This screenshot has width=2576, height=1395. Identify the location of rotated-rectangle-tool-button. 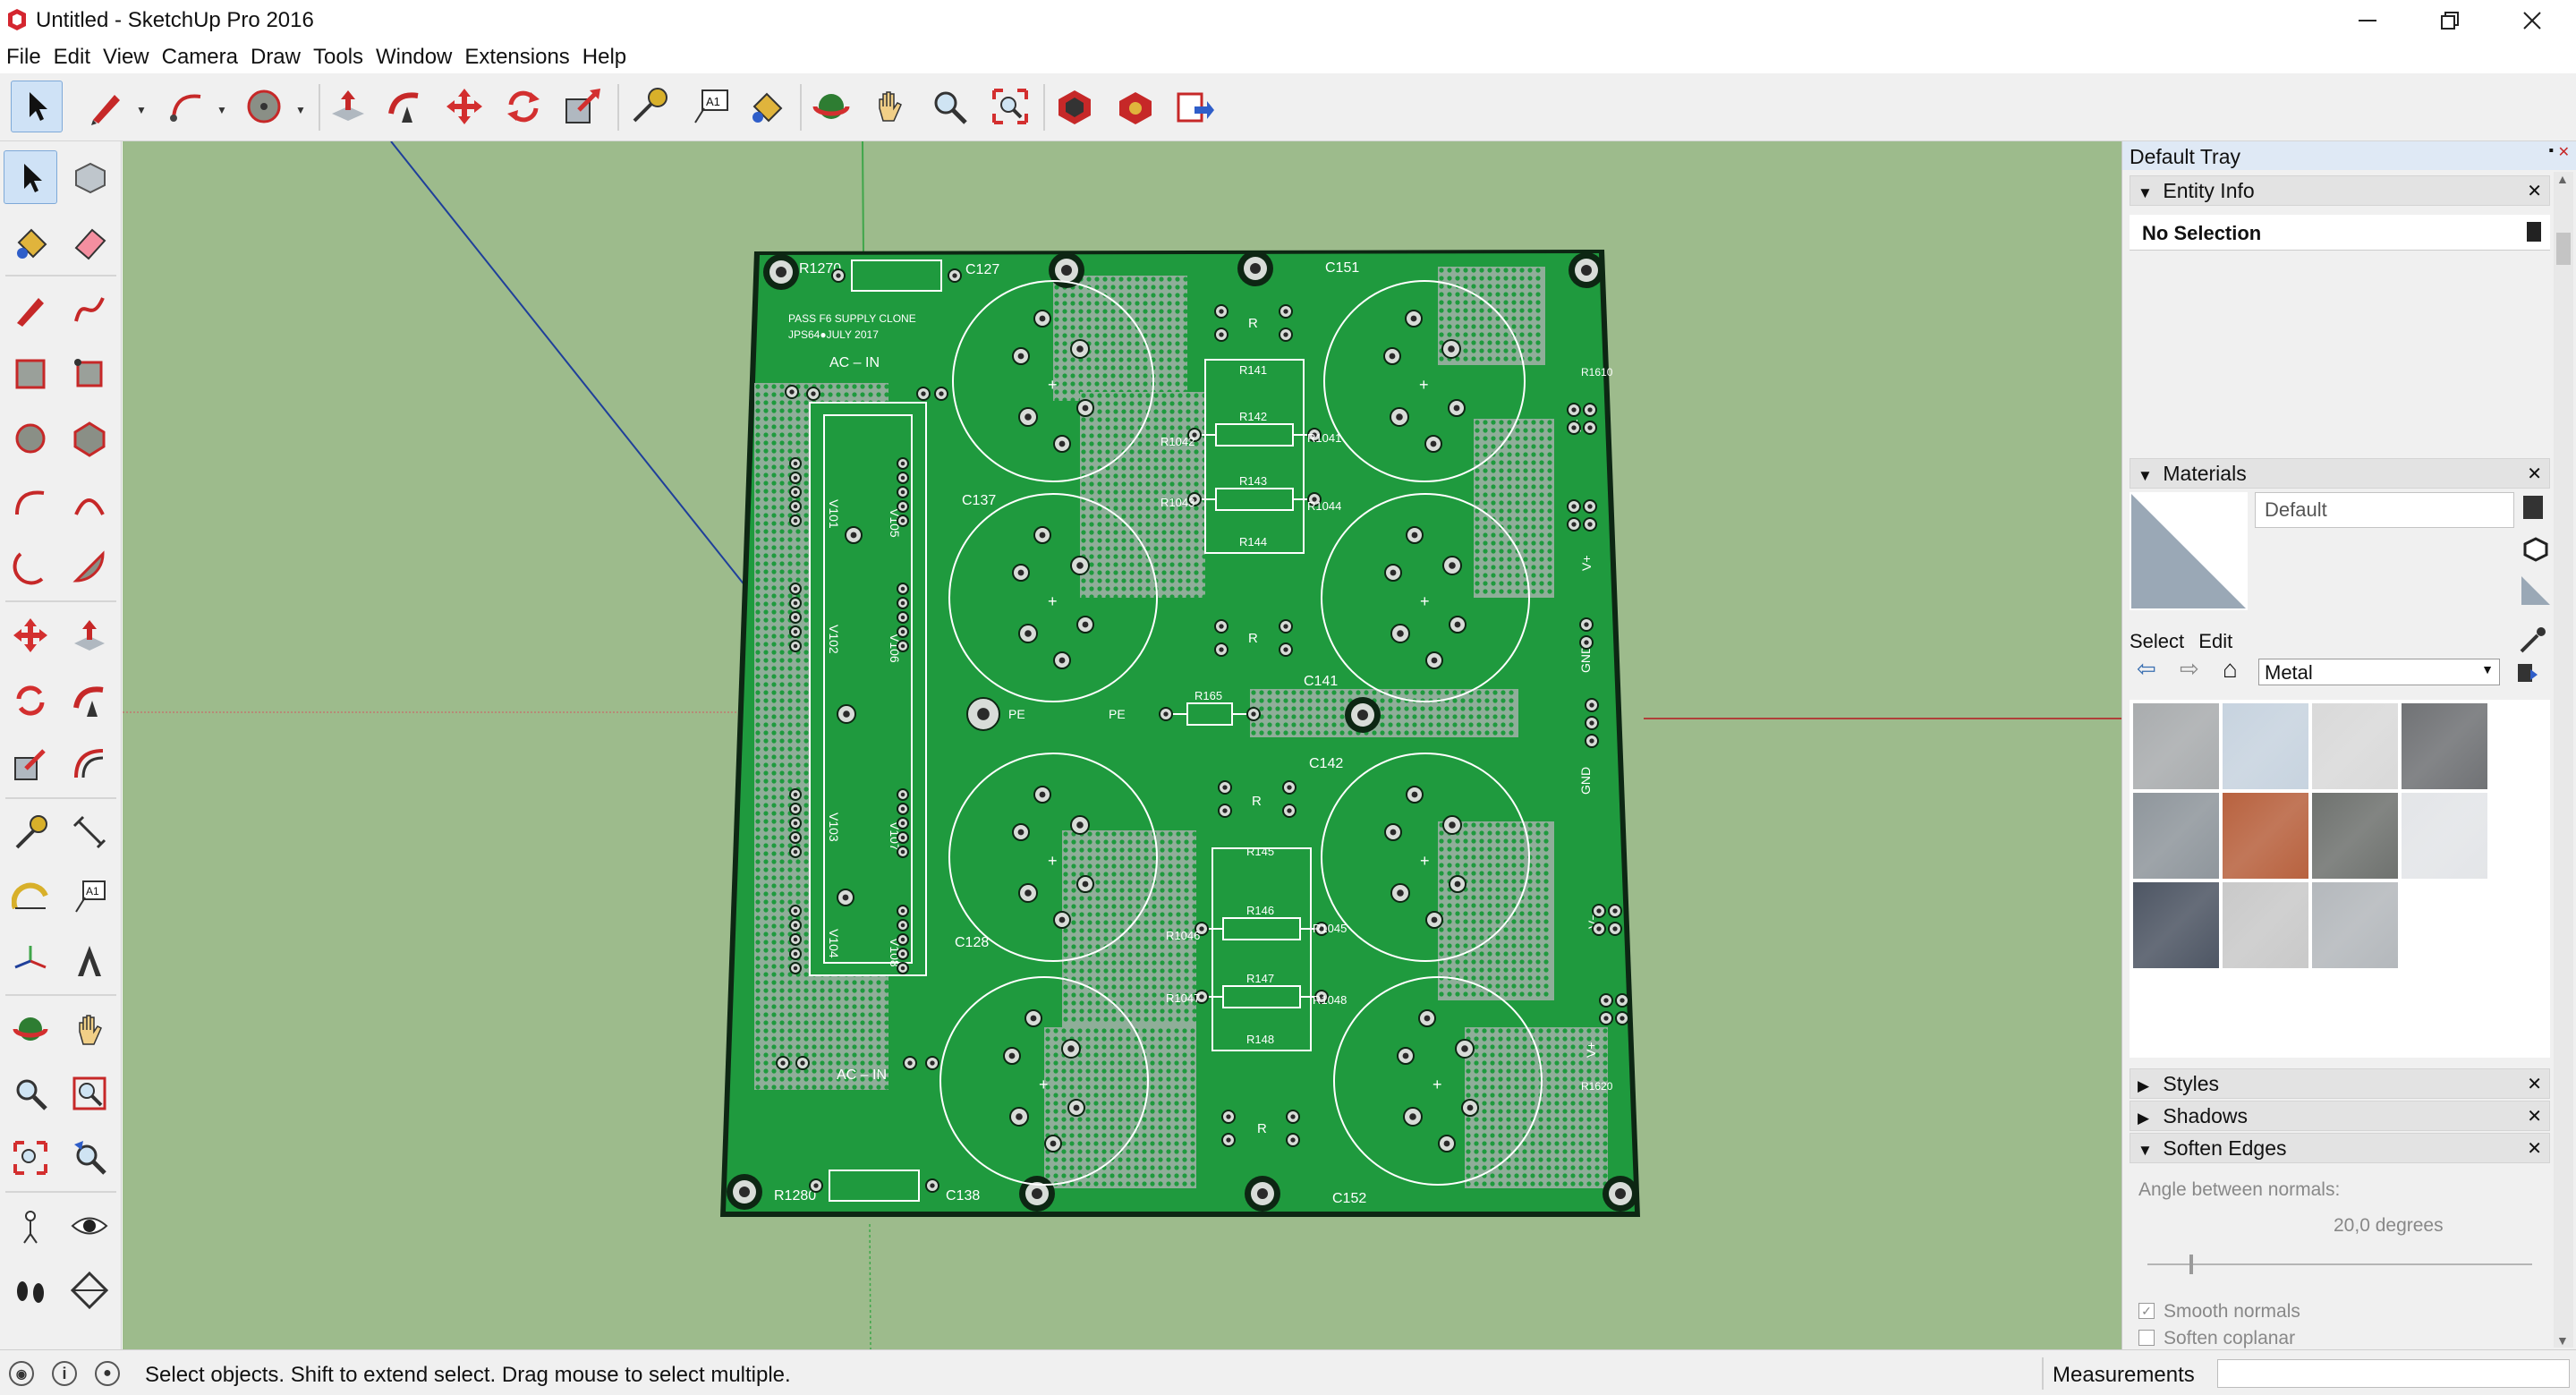
(89, 374).